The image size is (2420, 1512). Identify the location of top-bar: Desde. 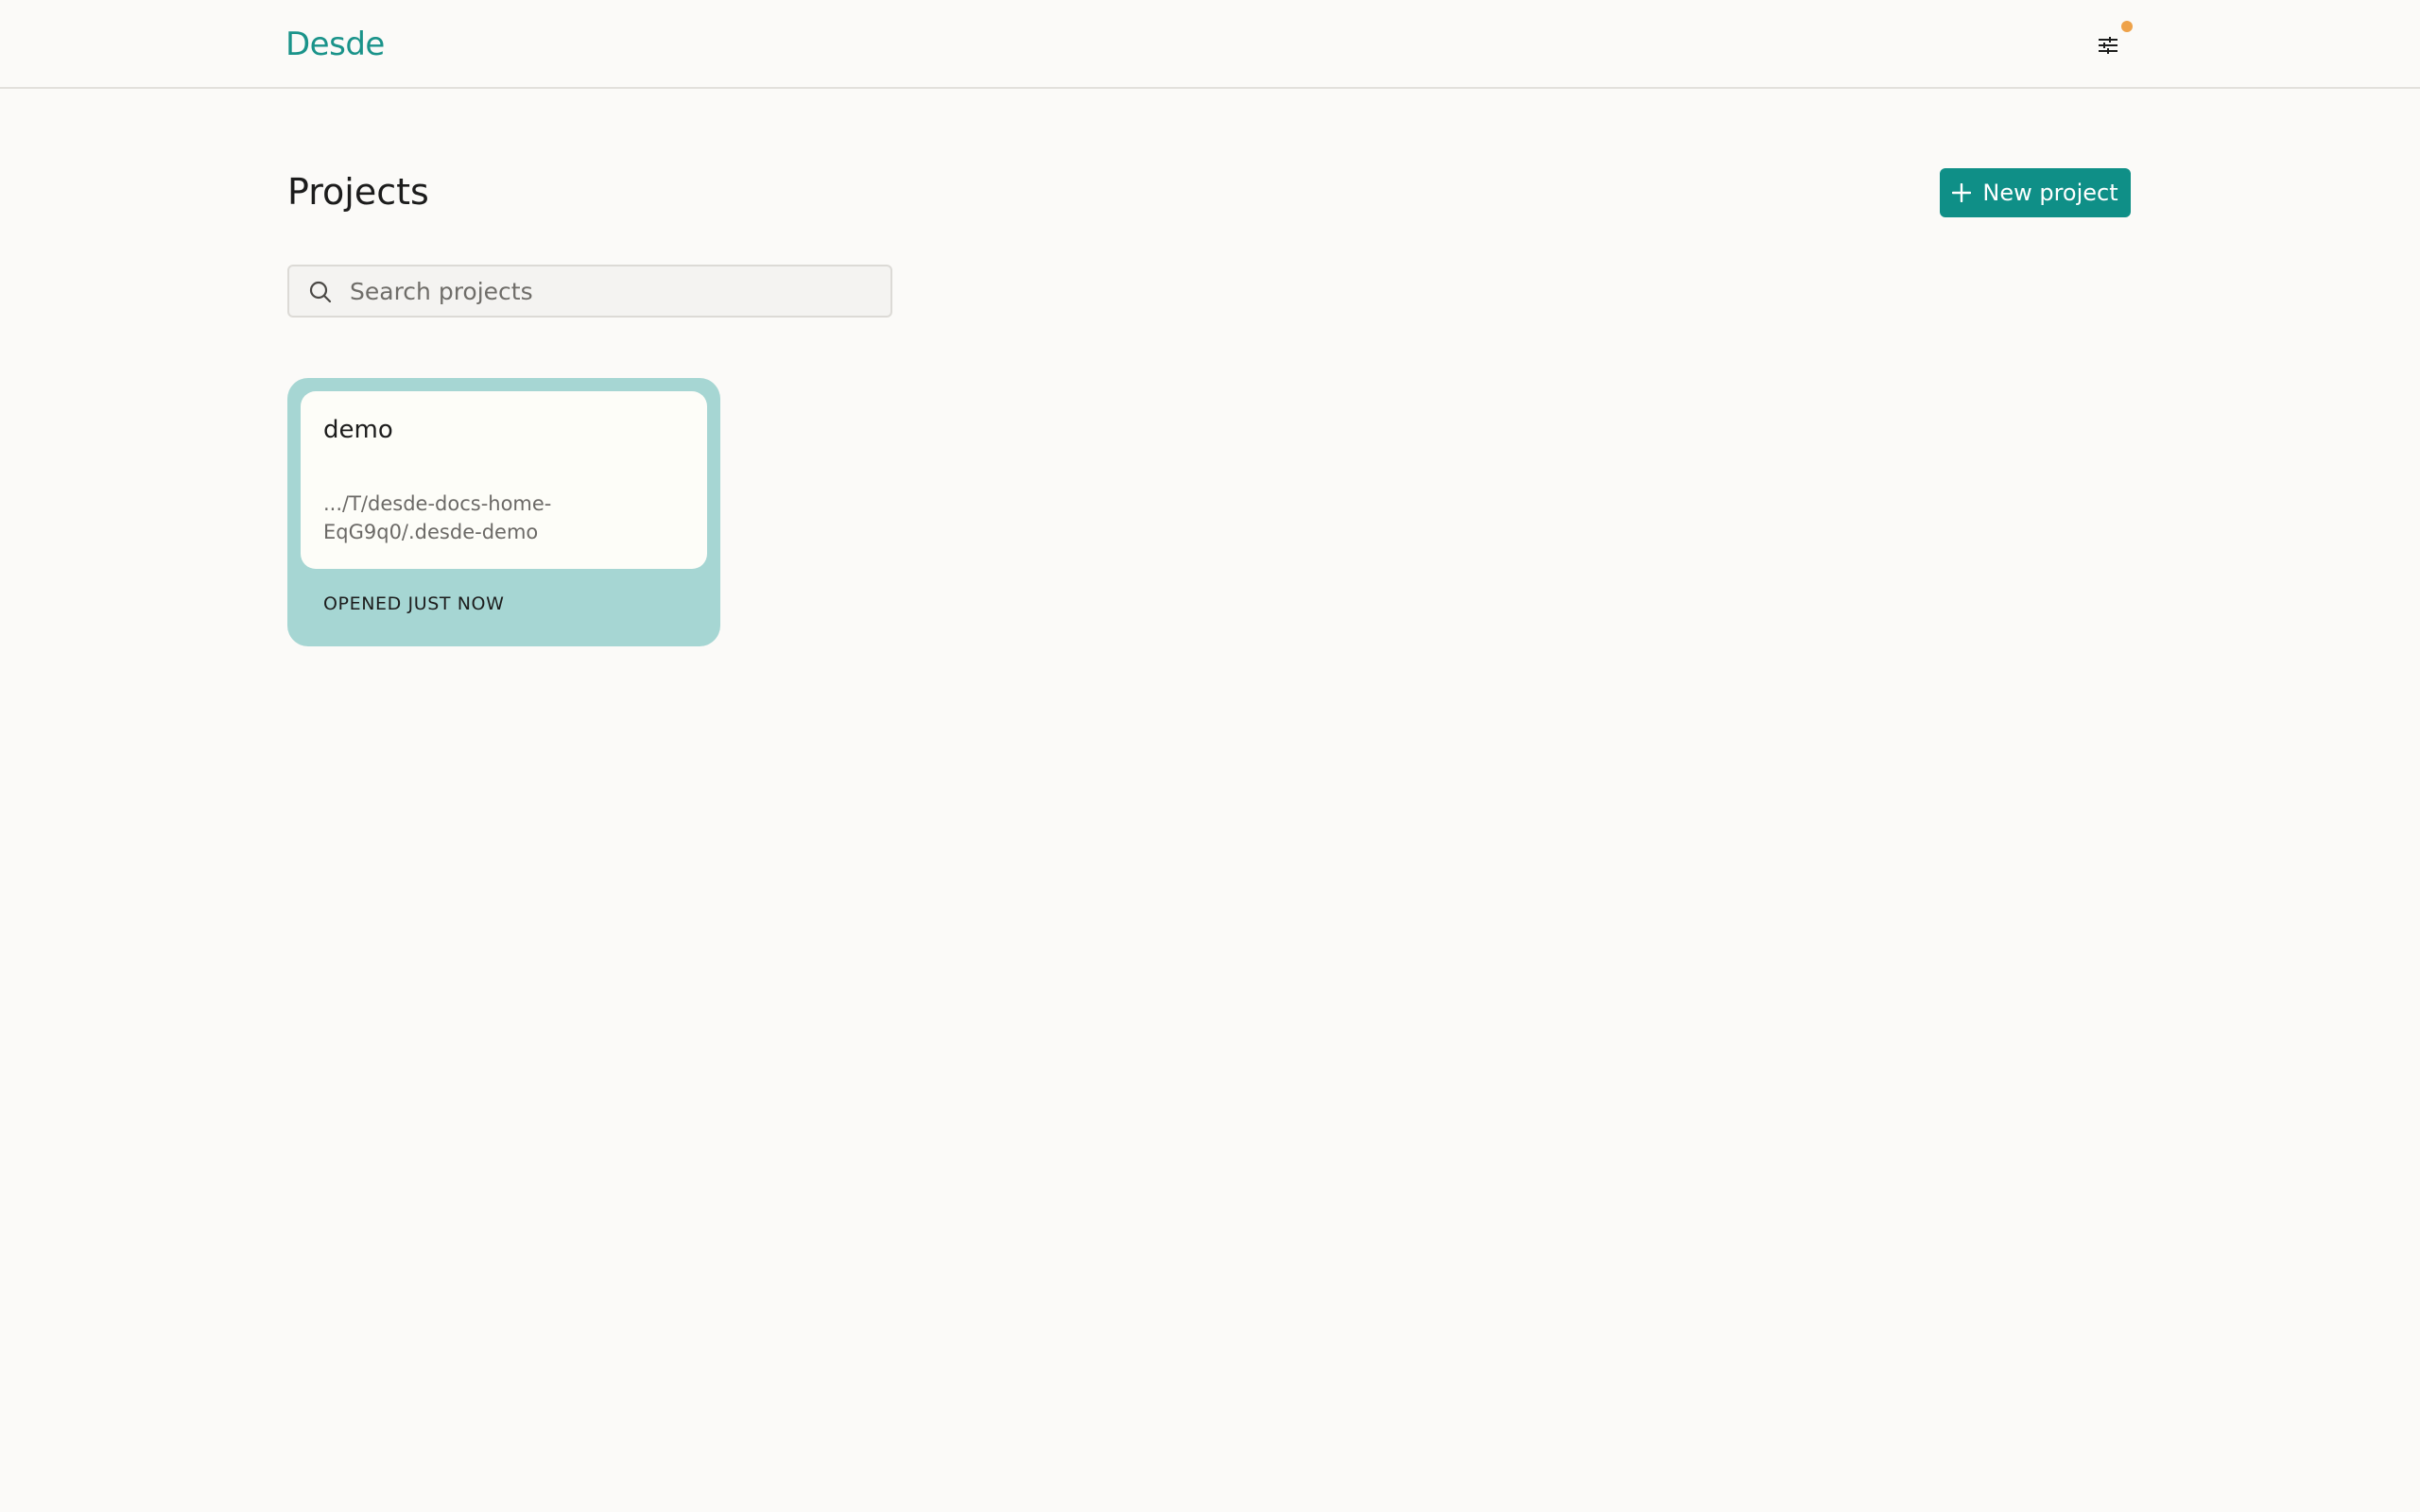
(1210, 44).